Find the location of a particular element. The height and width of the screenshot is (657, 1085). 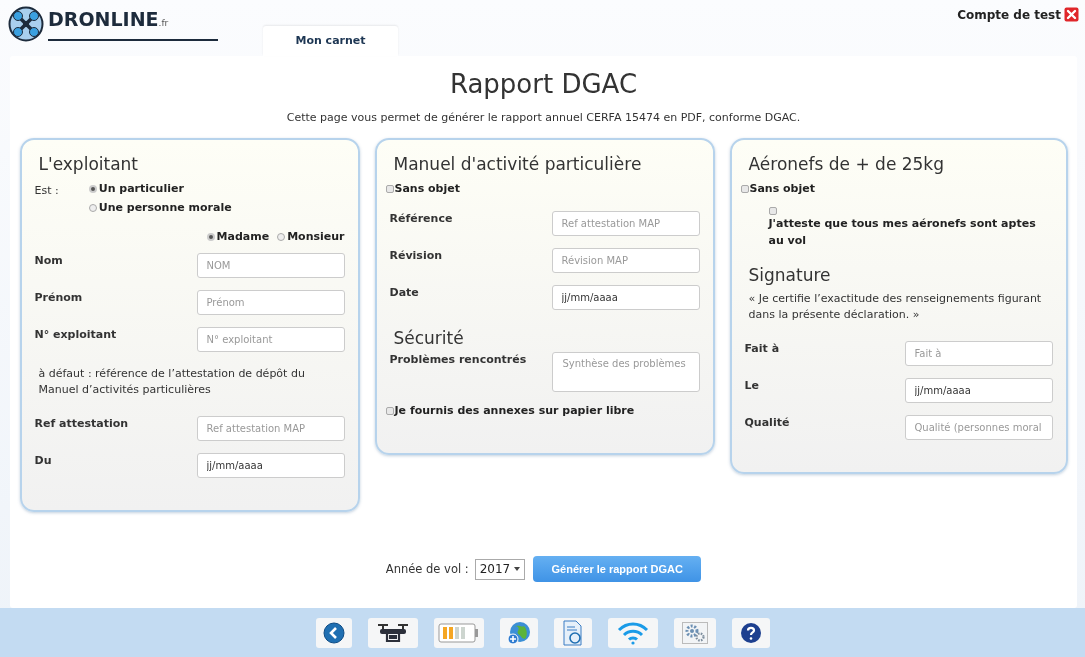

settings-icon is located at coordinates (694, 632).